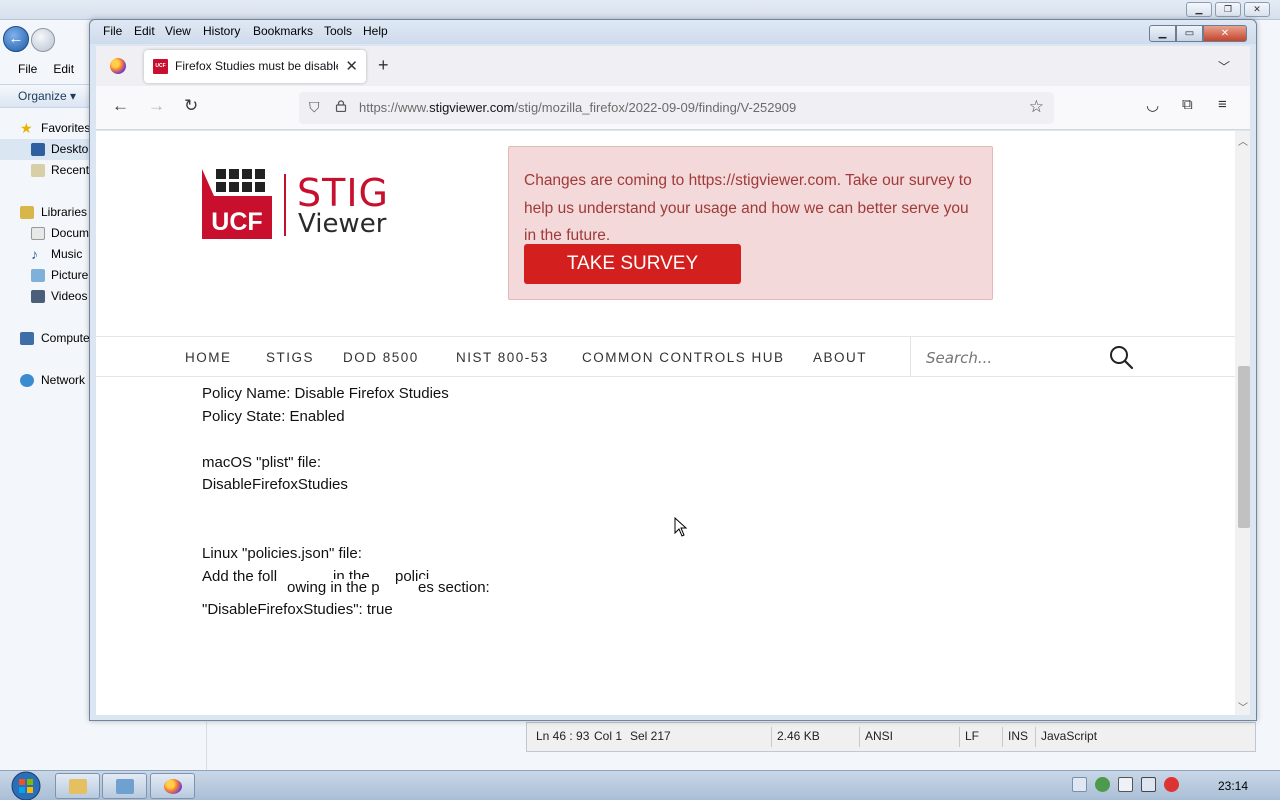 The height and width of the screenshot is (800, 1280). I want to click on take-survey-button: TAKE SURVEY, so click(632, 264).